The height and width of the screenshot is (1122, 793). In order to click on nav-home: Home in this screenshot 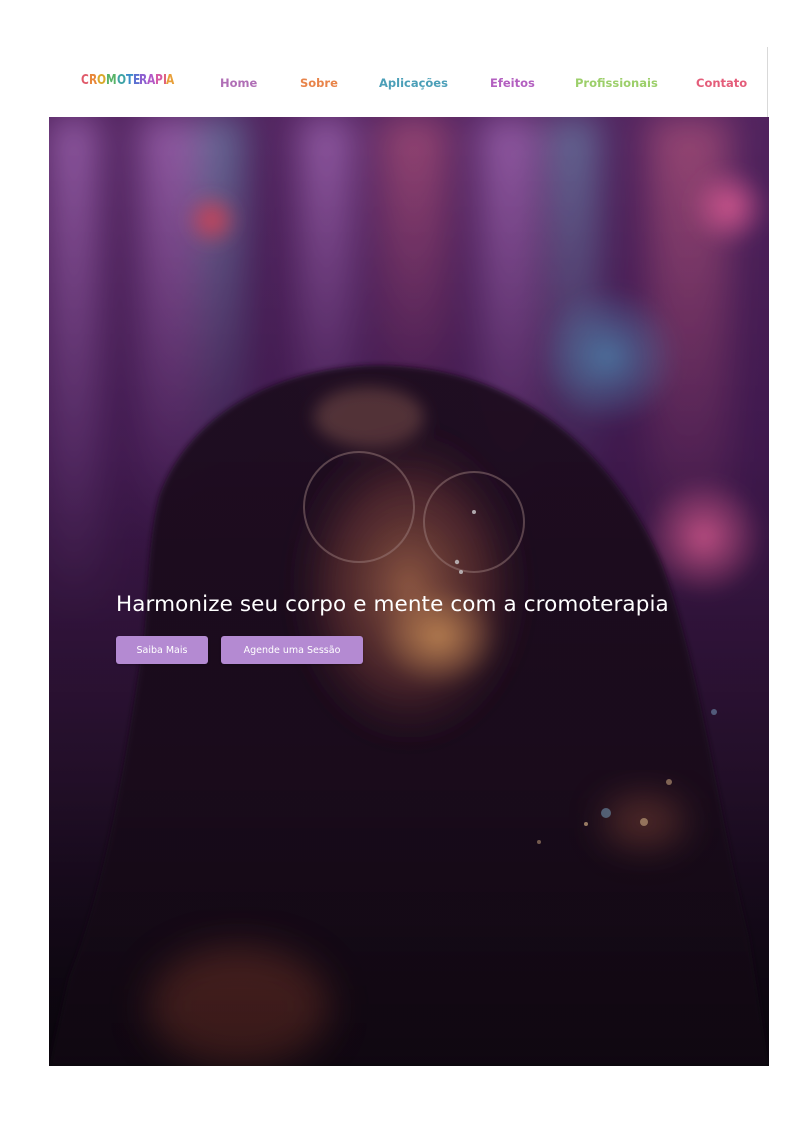, I will do `click(238, 83)`.